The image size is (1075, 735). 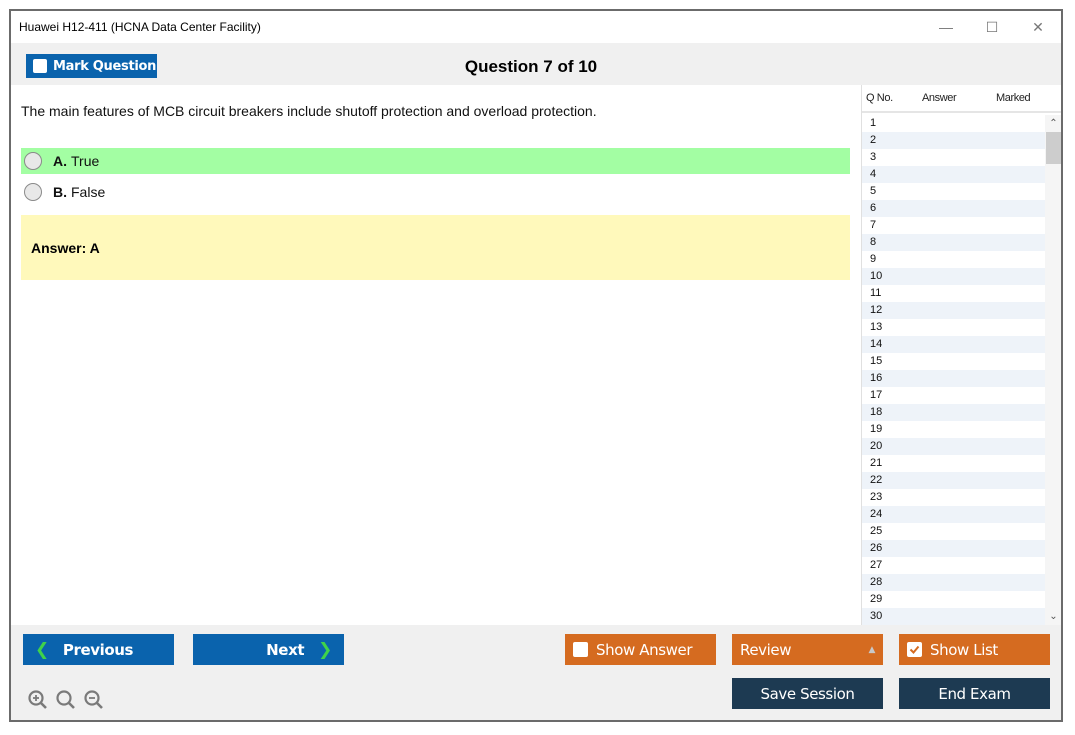 What do you see at coordinates (435, 247) in the screenshot?
I see `answer-box: Answer: A` at bounding box center [435, 247].